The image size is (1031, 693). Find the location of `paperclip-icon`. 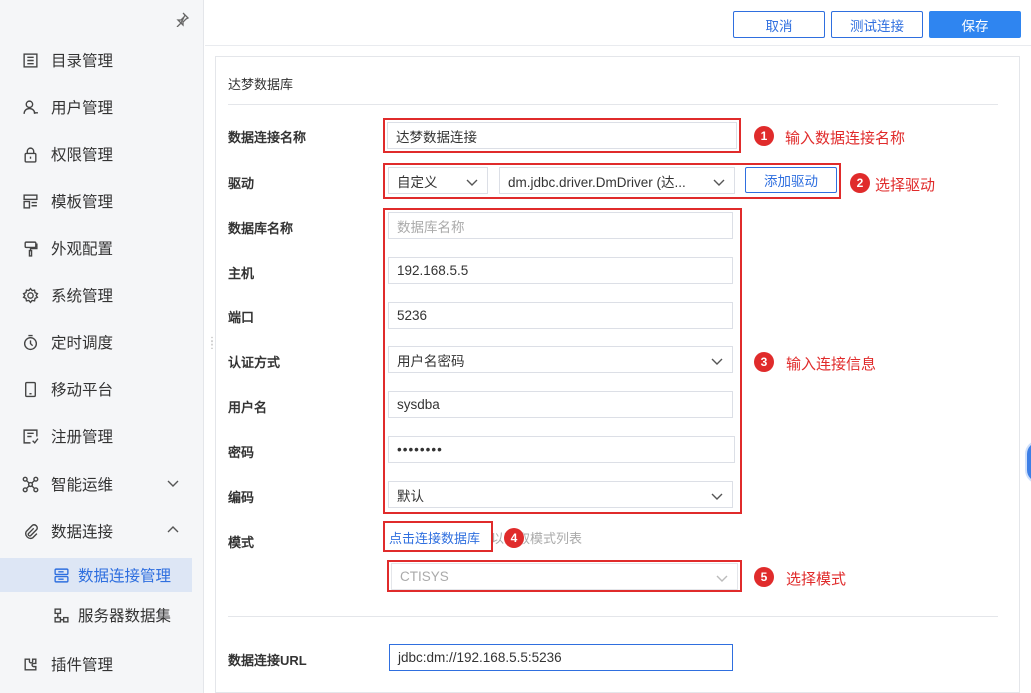

paperclip-icon is located at coordinates (30, 531).